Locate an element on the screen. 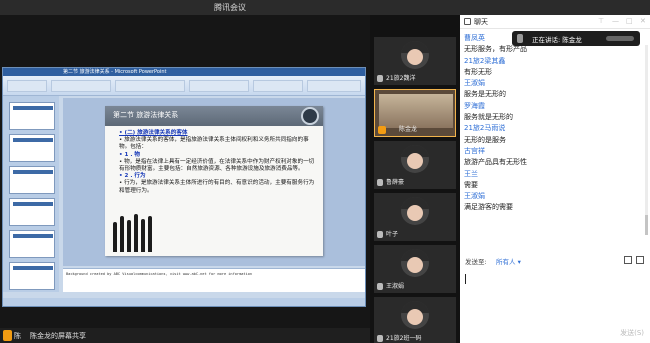  image-icon is located at coordinates (628, 260).